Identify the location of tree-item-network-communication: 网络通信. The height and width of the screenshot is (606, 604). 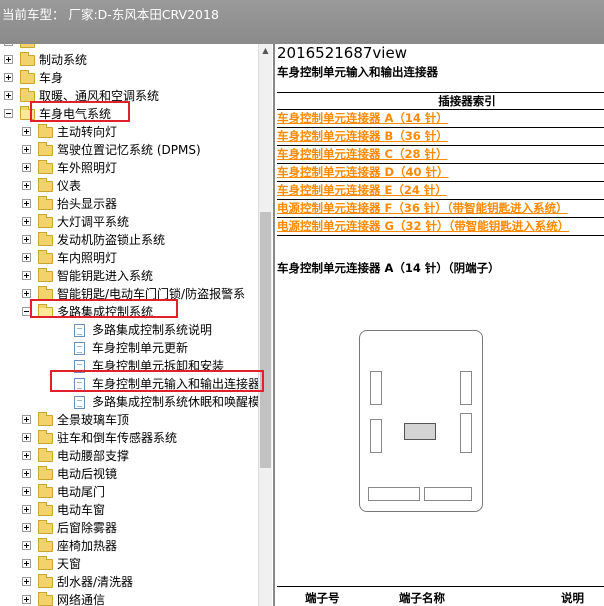
(129, 598).